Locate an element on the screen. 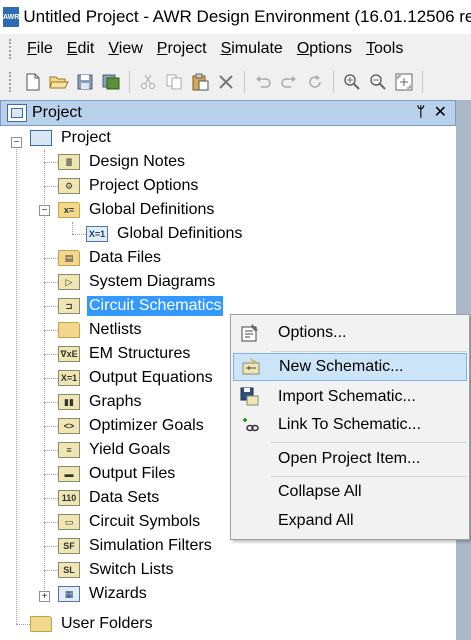 This screenshot has width=471, height=640. tree-node-project: Project is located at coordinates (71, 138).